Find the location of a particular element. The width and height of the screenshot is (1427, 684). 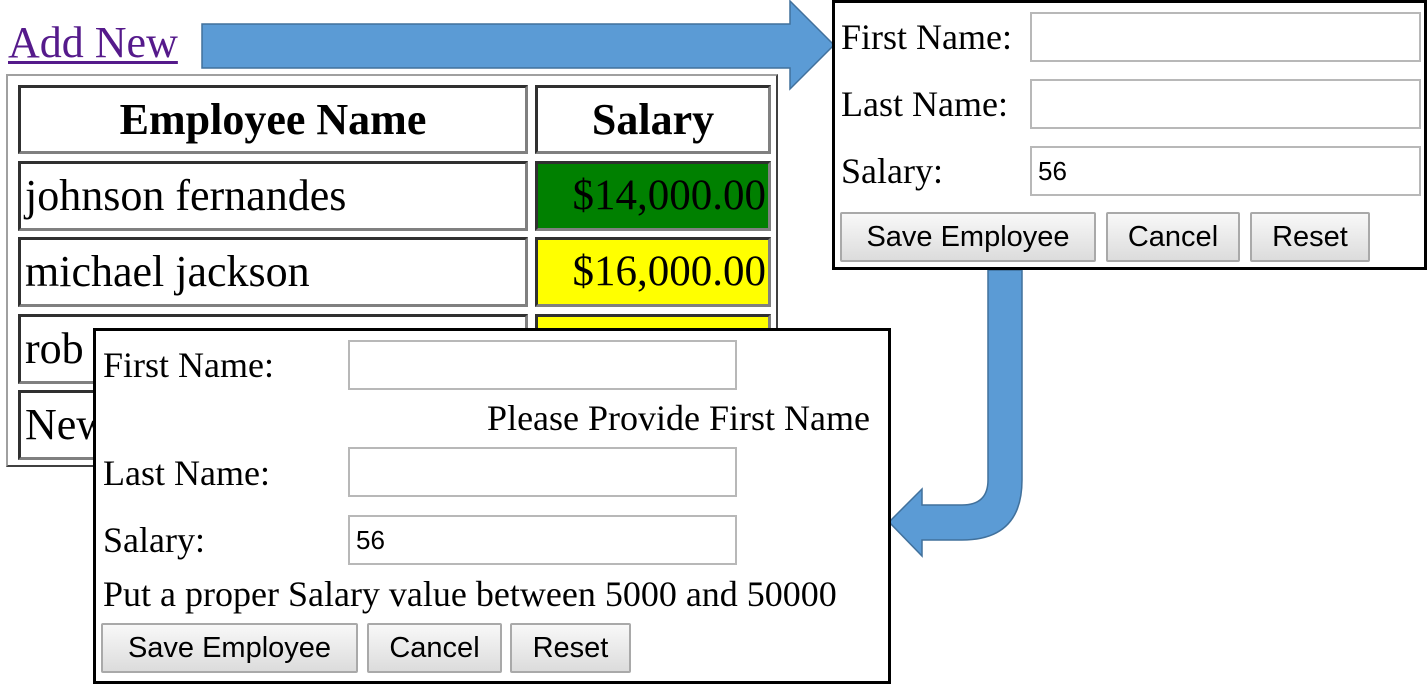

column-header-salary: Salary is located at coordinates (653, 119).